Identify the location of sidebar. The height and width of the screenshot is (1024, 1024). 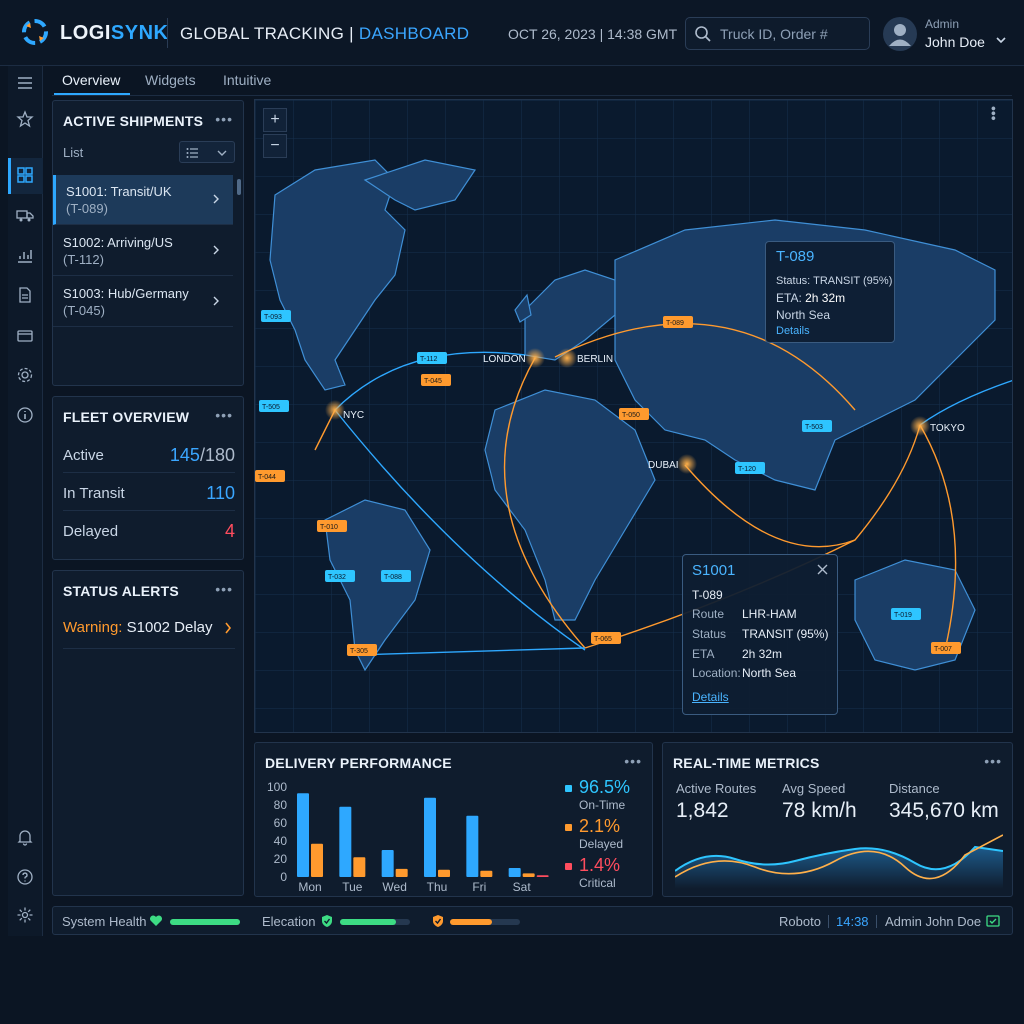
(25, 501).